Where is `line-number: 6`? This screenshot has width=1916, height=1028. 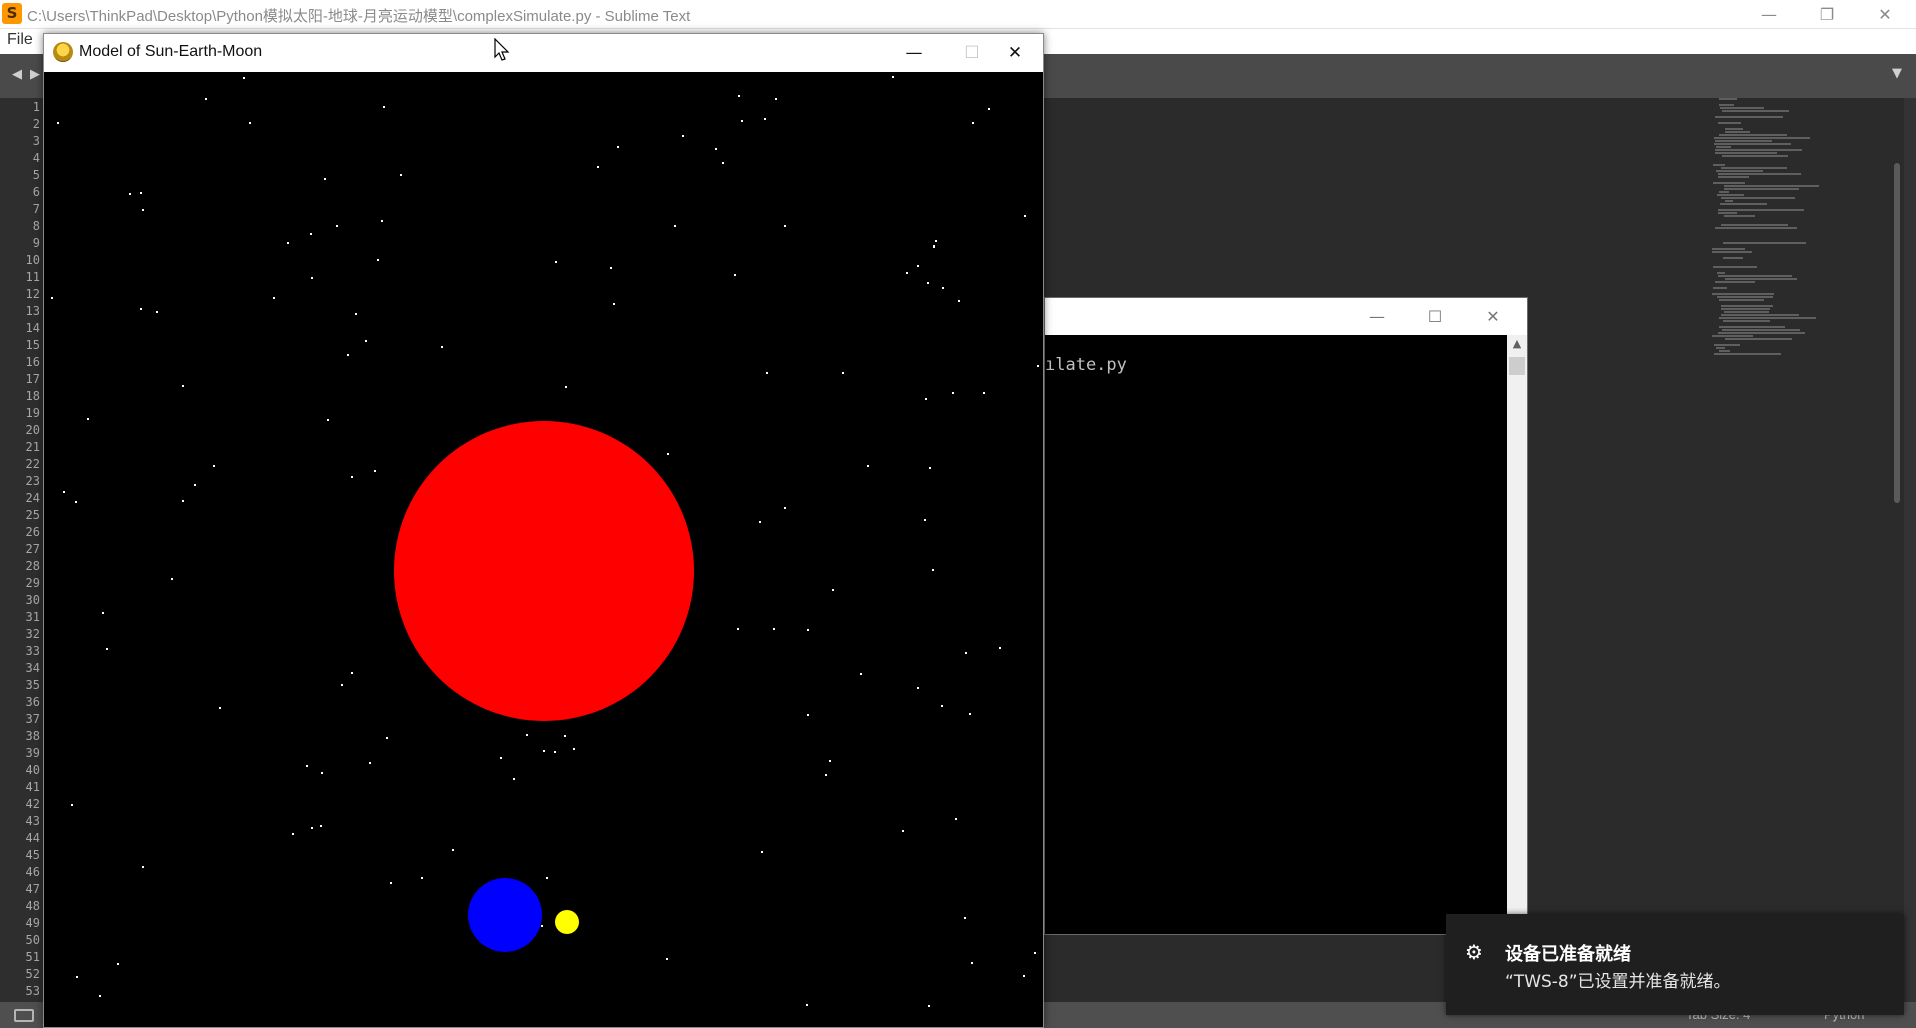 line-number: 6 is located at coordinates (36, 192).